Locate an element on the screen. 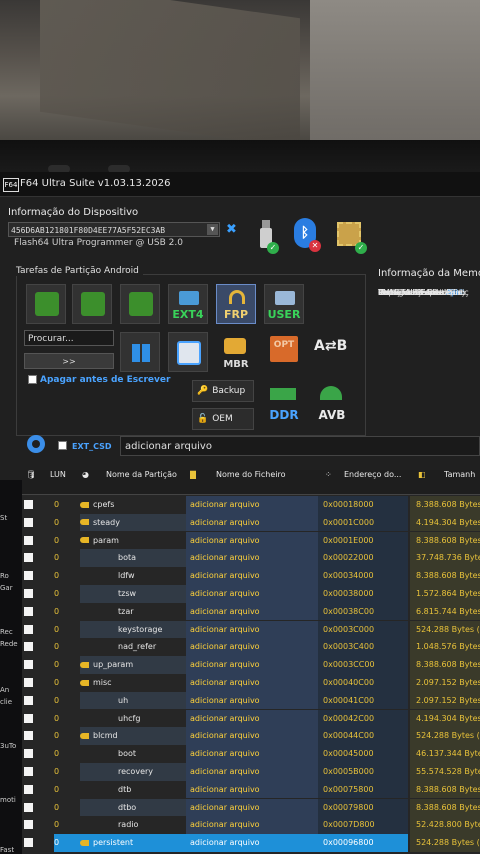 The image size is (480, 854). backup-button: 🔑 Backup is located at coordinates (223, 391).